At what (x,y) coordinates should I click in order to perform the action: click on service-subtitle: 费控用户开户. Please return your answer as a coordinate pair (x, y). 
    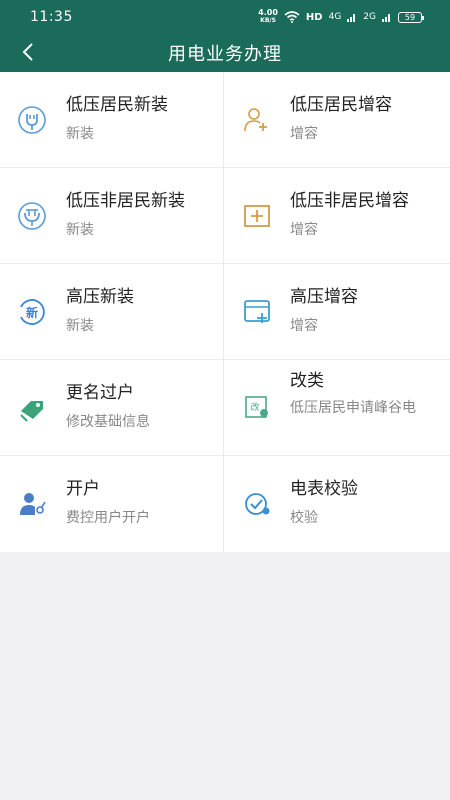
    Looking at the image, I should click on (108, 518).